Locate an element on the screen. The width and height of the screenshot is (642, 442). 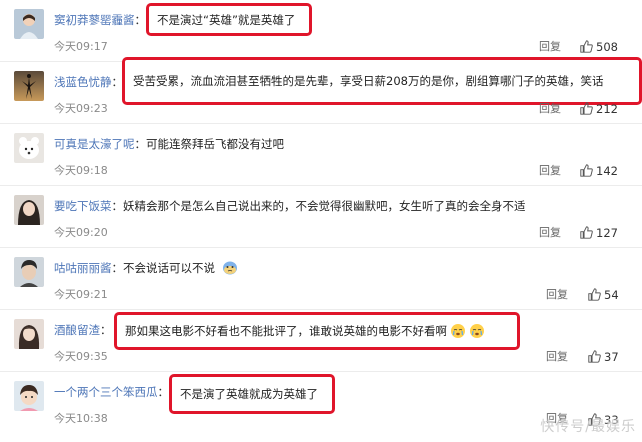
username: 一个两个三个笨西瓜 is located at coordinates (106, 392).